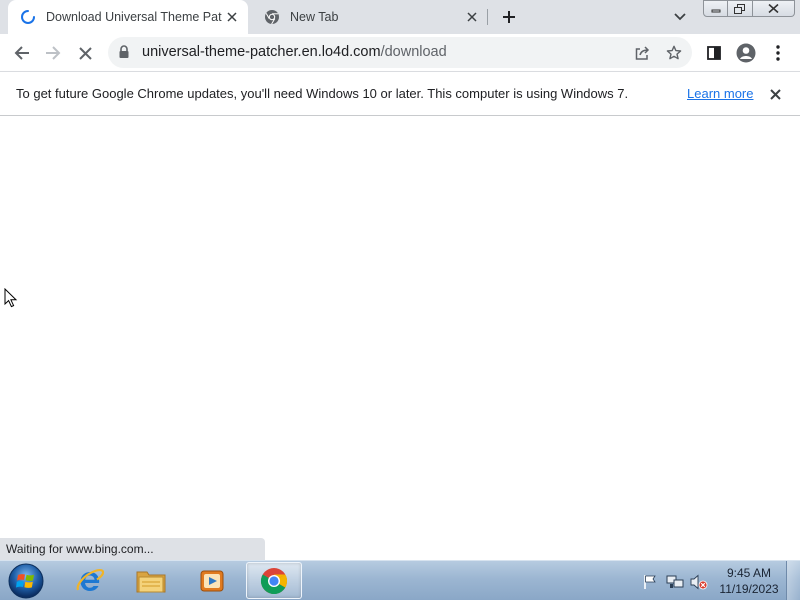  I want to click on url-path: /download, so click(413, 52).